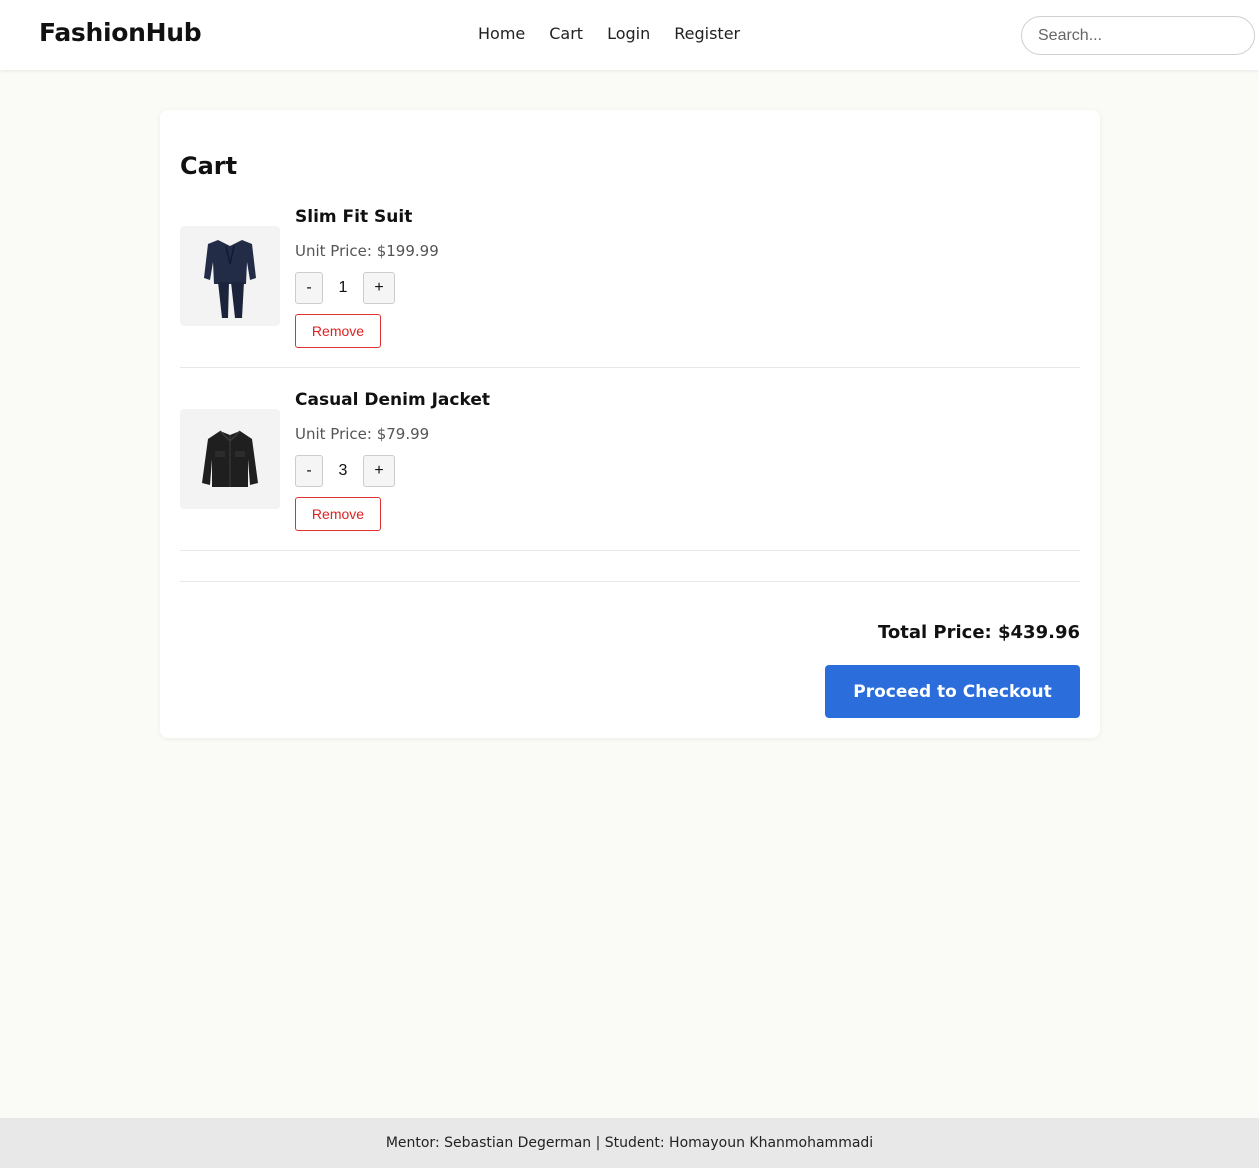 The width and height of the screenshot is (1259, 1168). I want to click on page-title: Cart, so click(209, 166).